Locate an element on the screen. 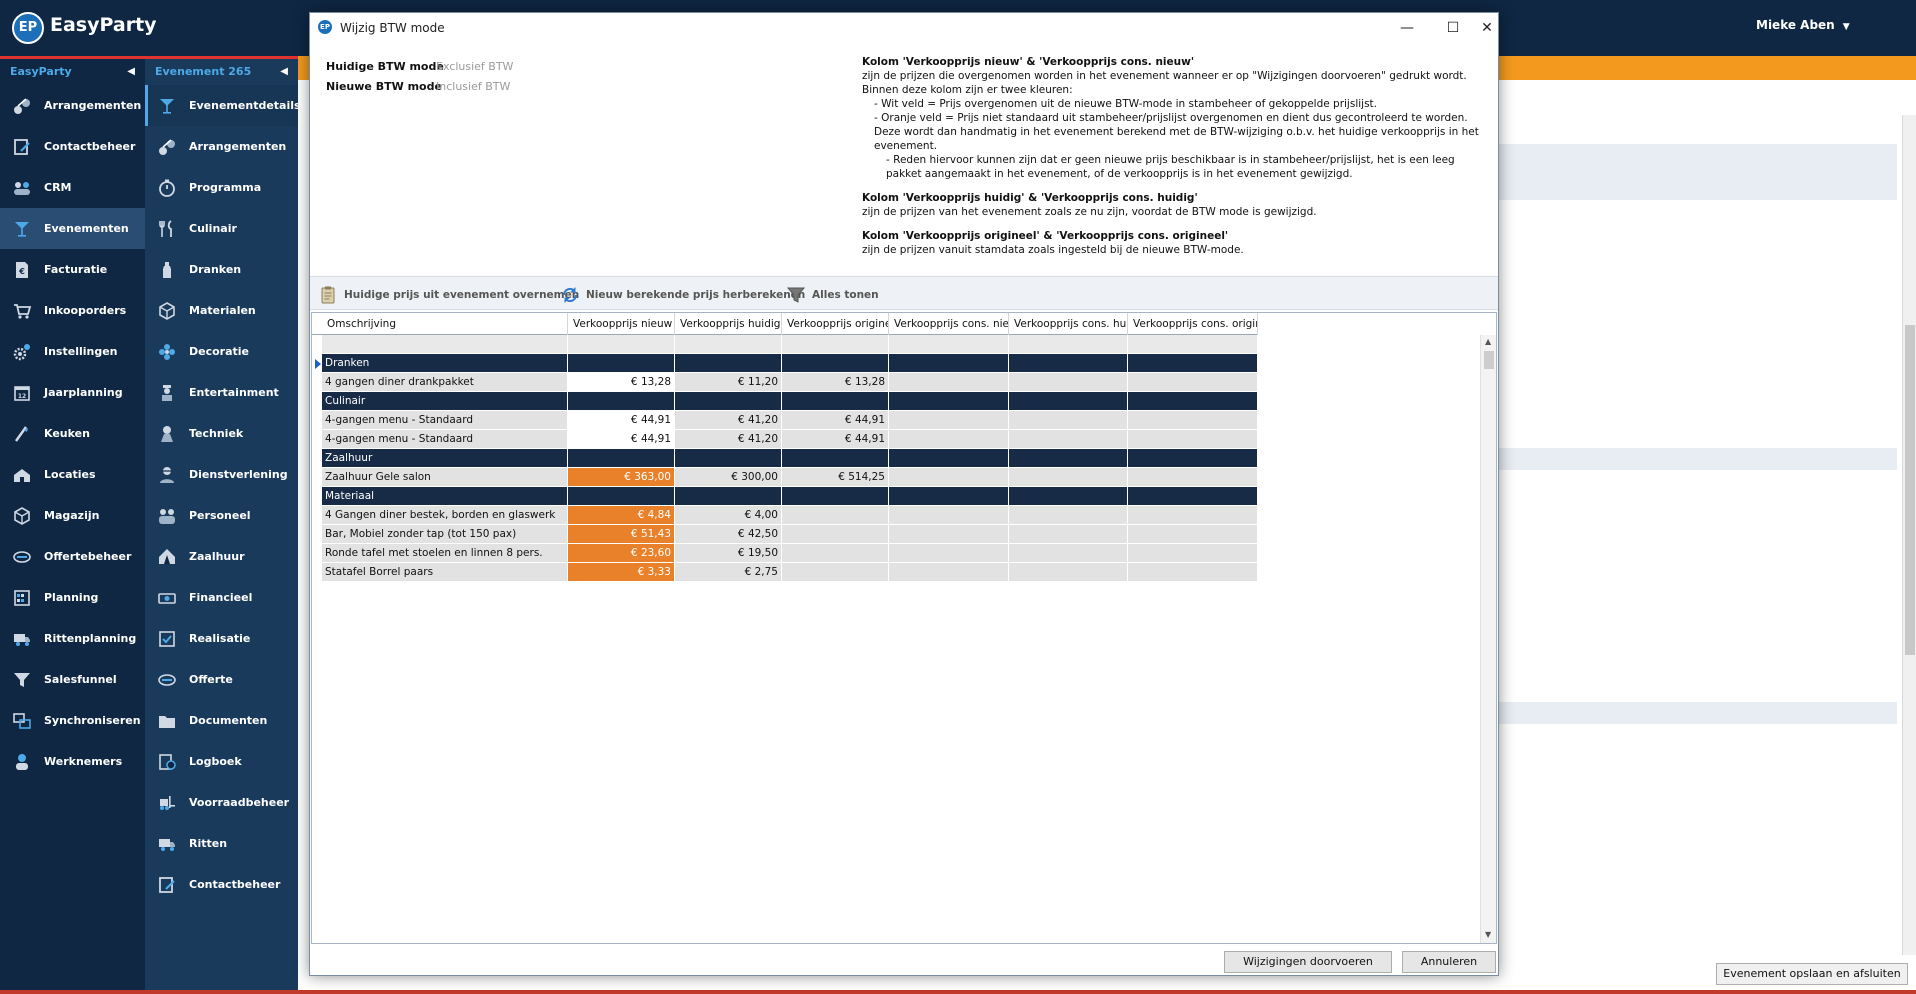 This screenshot has height=994, width=1916. svg-text: 12 is located at coordinates (22, 396).